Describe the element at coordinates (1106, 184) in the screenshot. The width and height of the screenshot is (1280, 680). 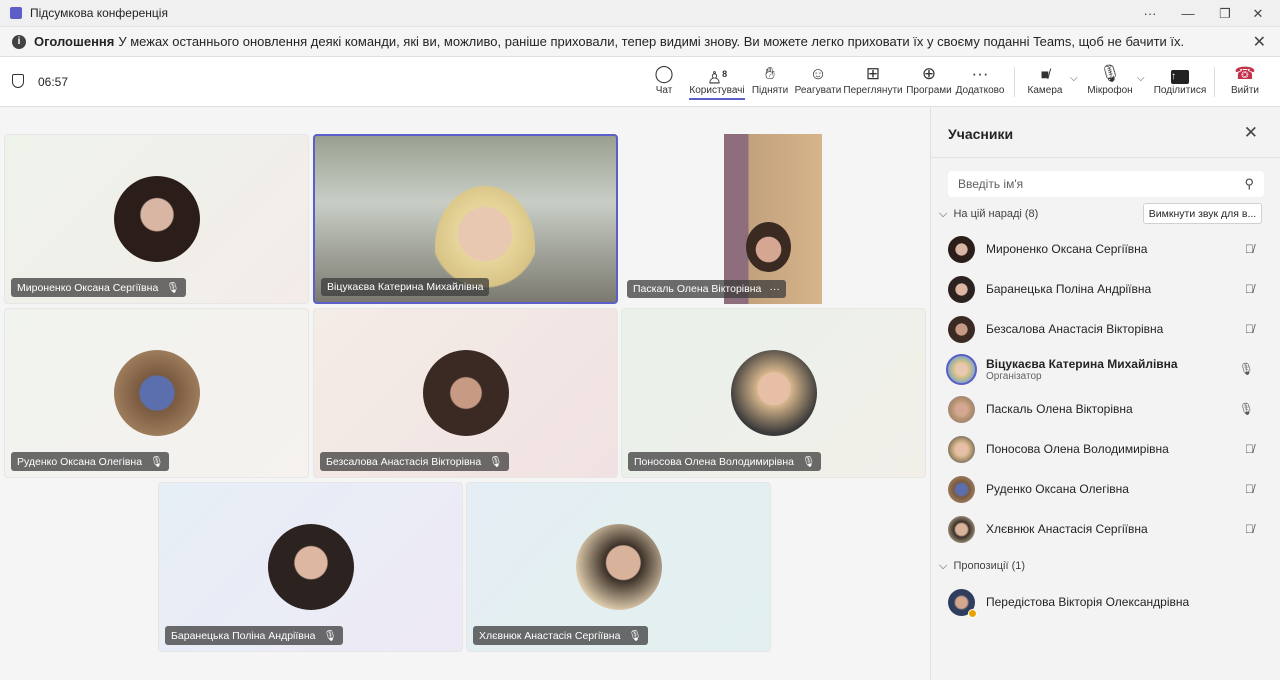
I see `search-input: Введіть ім'я ⚲` at that location.